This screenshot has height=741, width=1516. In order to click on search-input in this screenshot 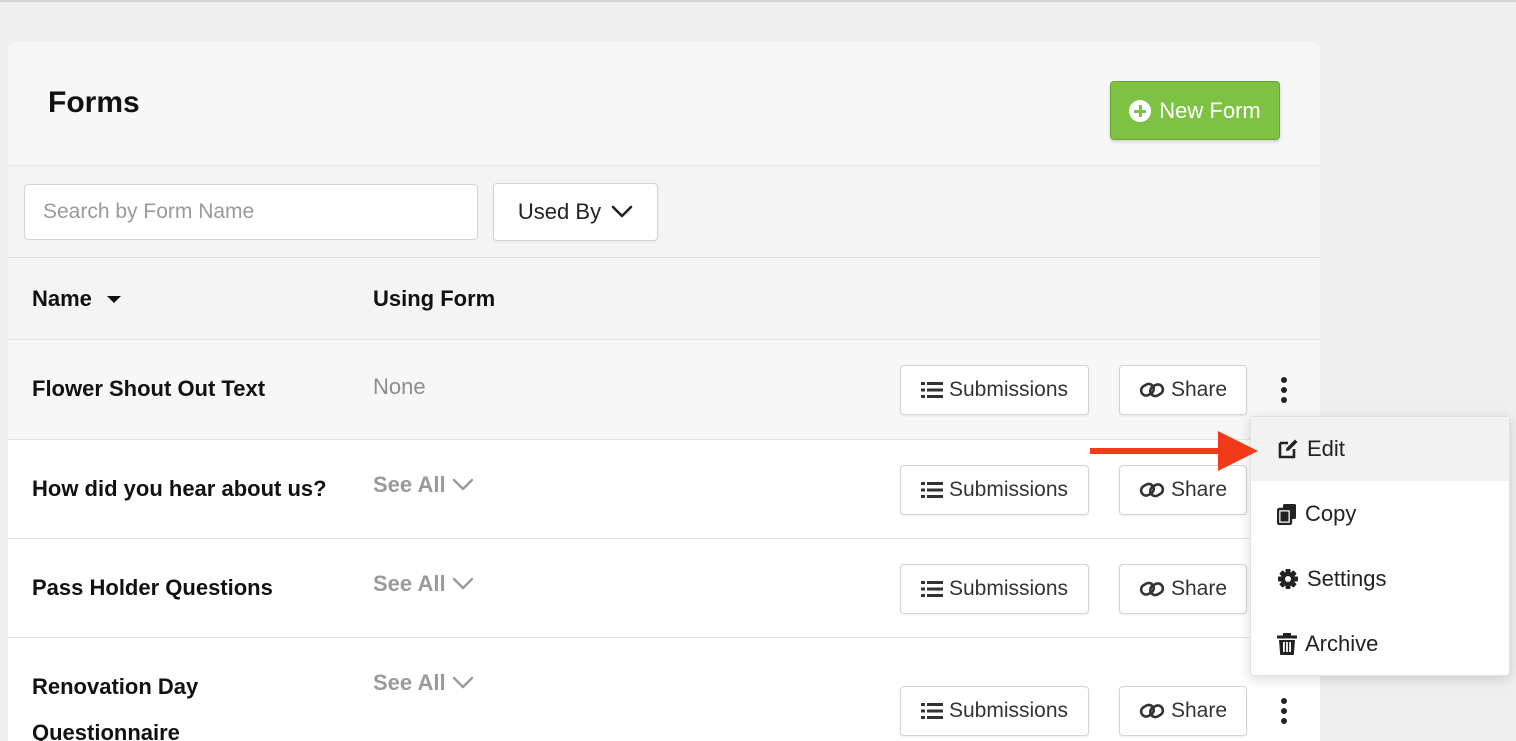, I will do `click(251, 212)`.